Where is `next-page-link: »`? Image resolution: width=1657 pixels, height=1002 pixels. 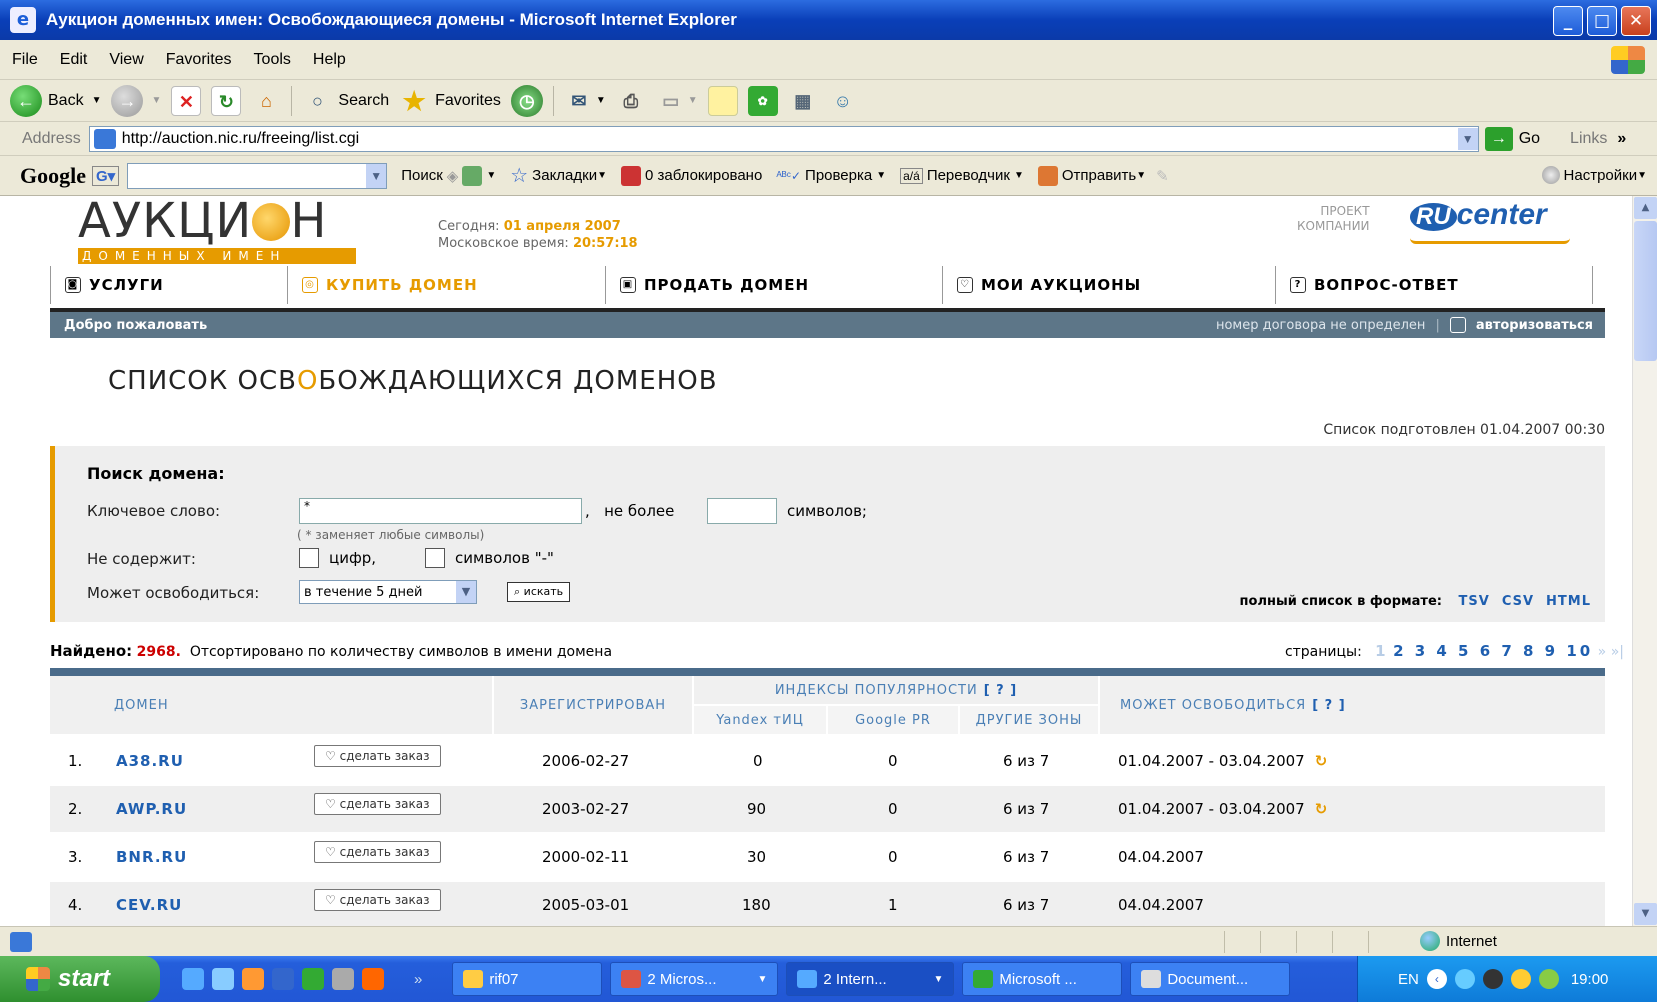
next-page-link: » is located at coordinates (1602, 652).